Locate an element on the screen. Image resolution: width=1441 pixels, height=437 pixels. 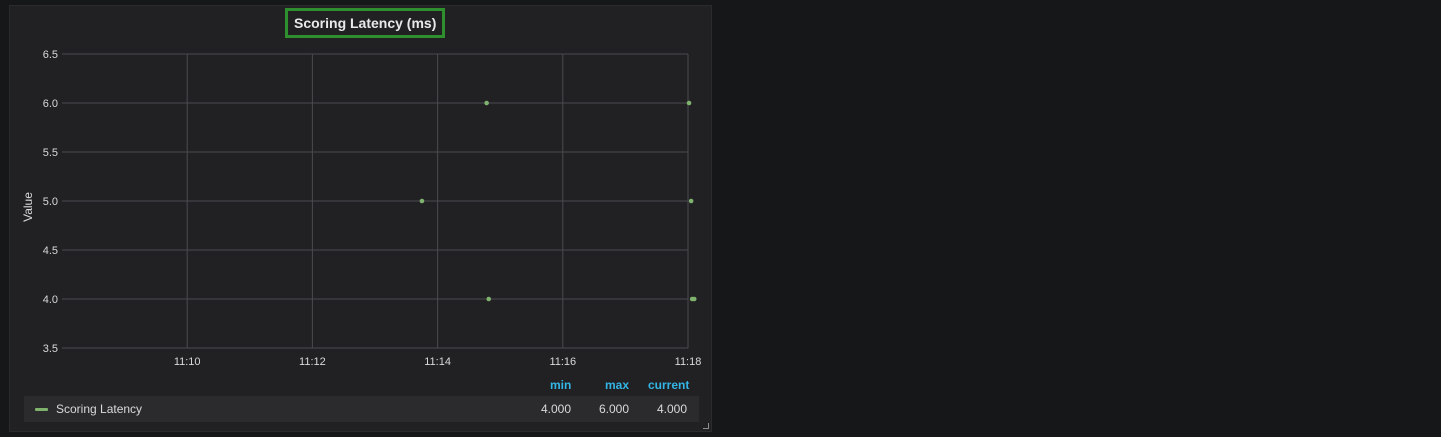
legend-header-current: current is located at coordinates (668, 385).